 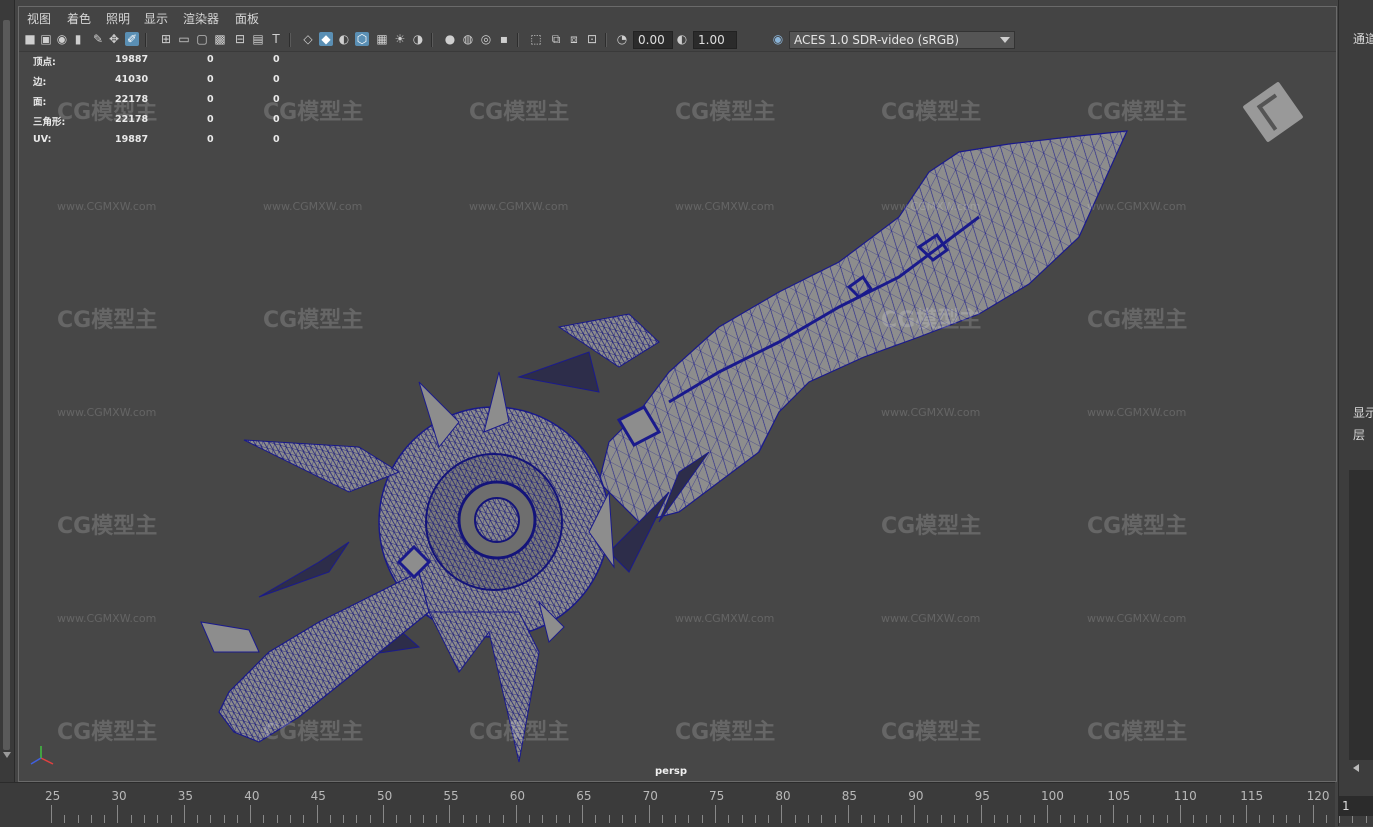 What do you see at coordinates (622, 39) in the screenshot?
I see `exposure-icon: ◔` at bounding box center [622, 39].